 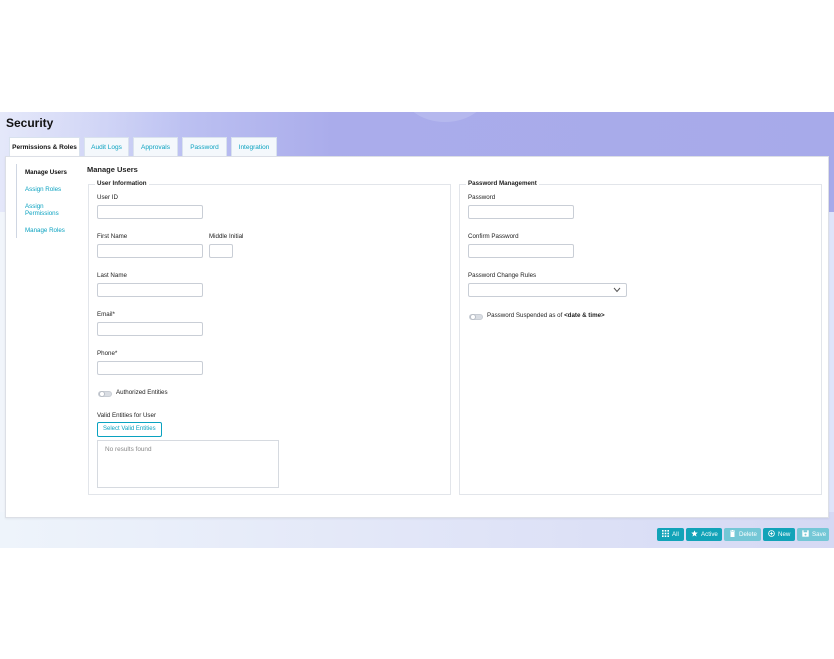 What do you see at coordinates (150, 212) in the screenshot?
I see `user-id-input` at bounding box center [150, 212].